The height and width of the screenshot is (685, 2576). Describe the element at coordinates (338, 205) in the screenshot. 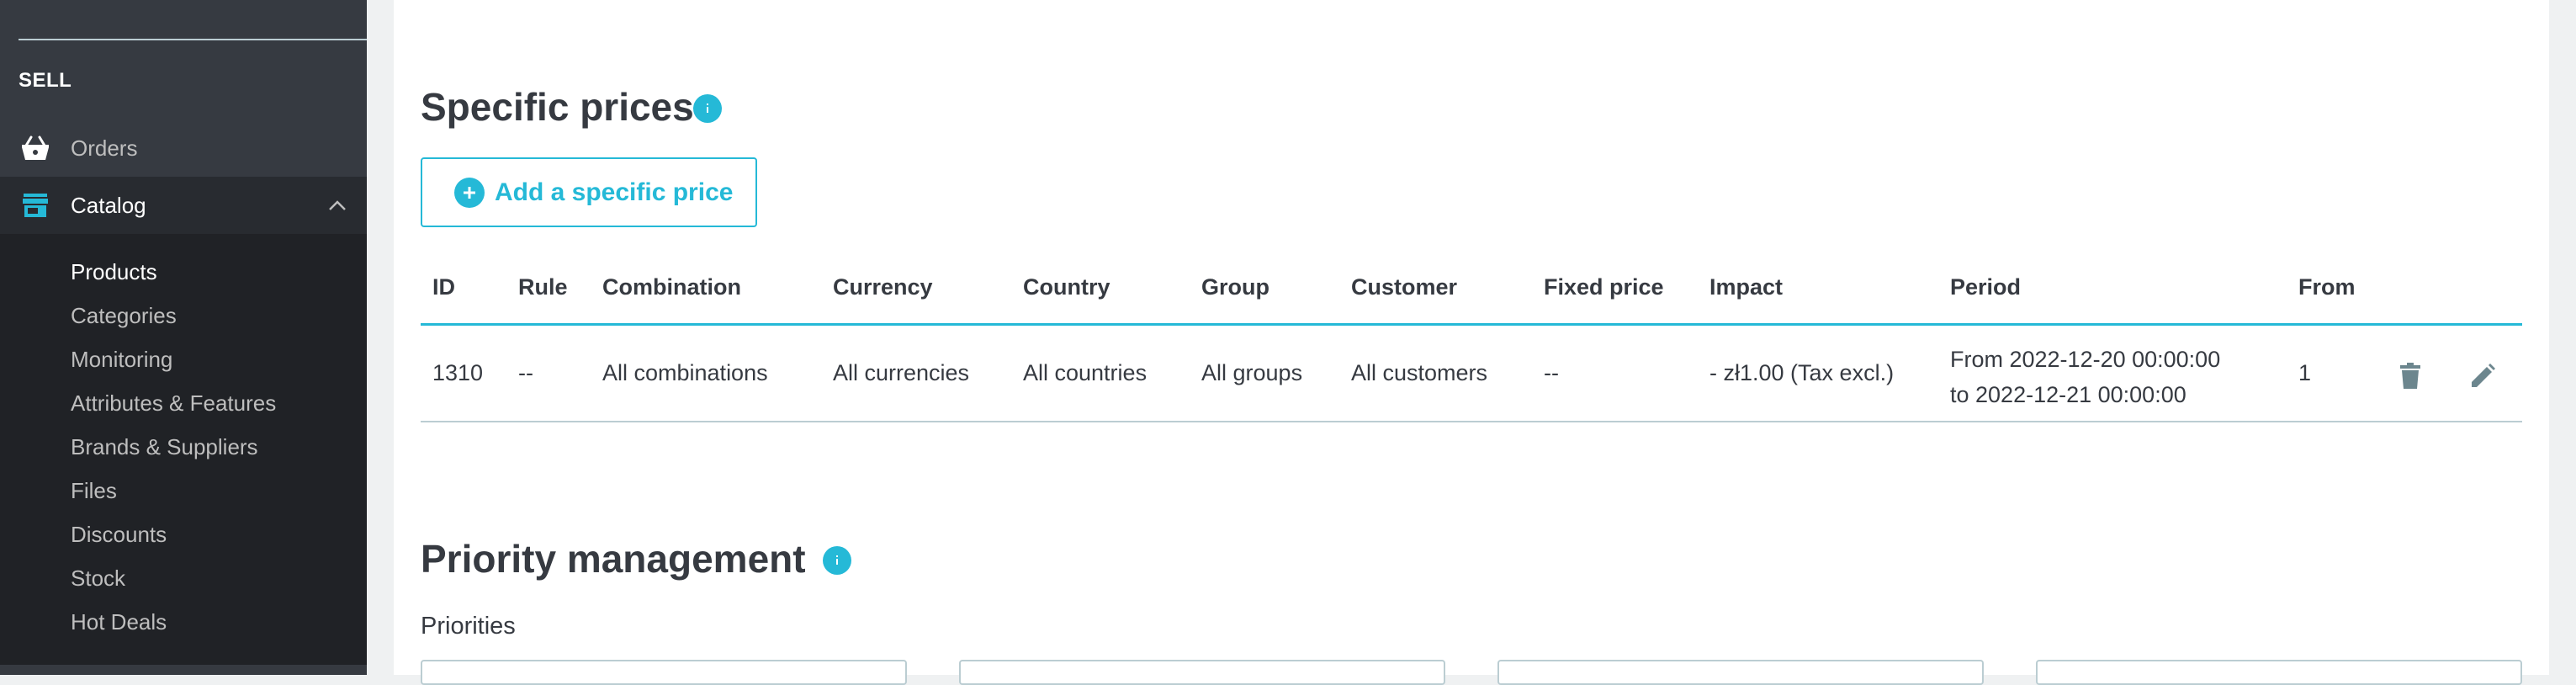

I see `chevron-up-icon` at that location.